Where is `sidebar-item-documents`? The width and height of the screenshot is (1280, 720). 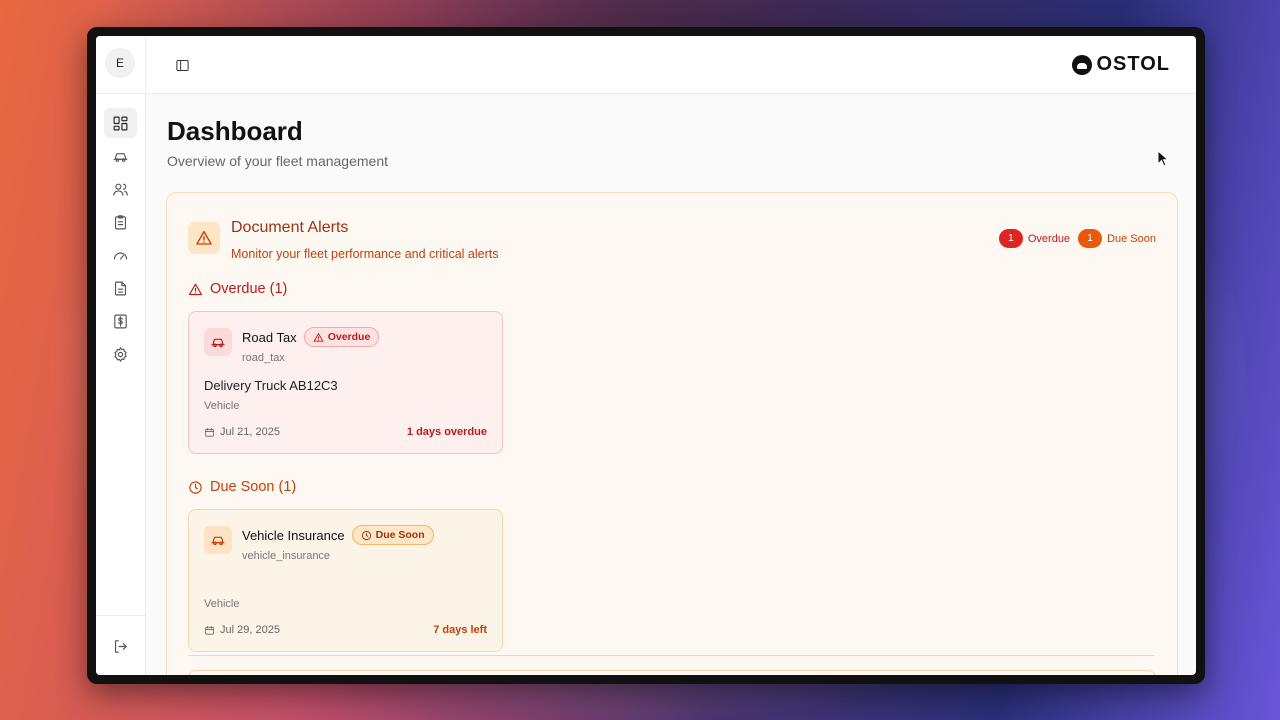
sidebar-item-documents is located at coordinates (120, 288).